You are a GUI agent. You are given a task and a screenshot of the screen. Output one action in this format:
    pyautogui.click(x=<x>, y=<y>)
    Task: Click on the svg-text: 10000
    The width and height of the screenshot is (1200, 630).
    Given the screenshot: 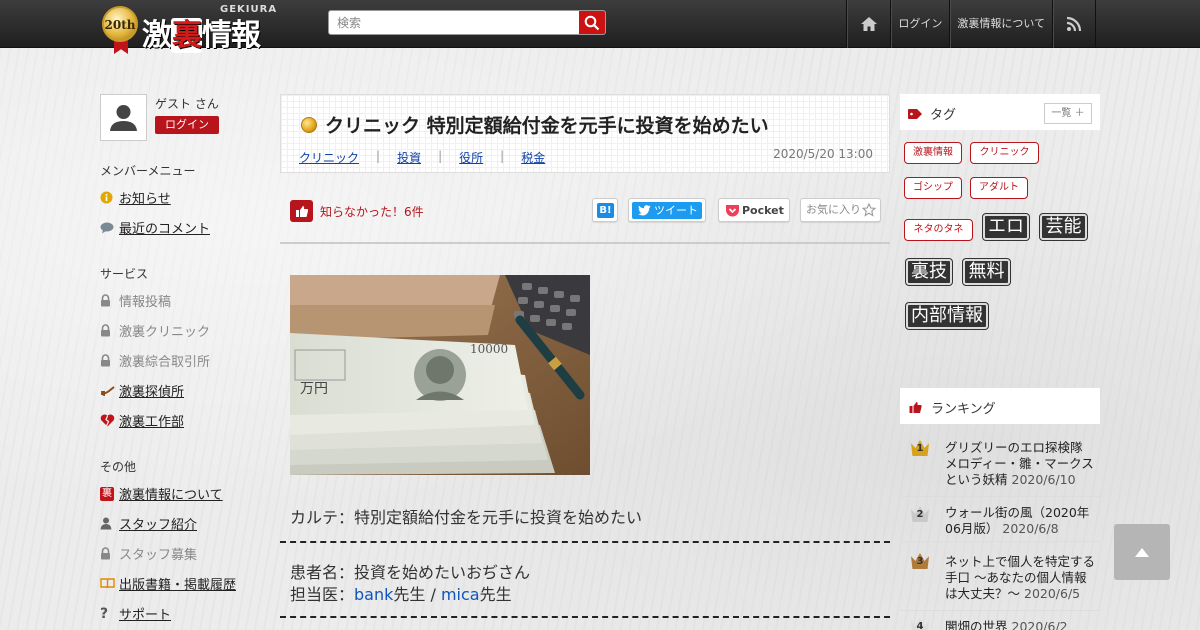 What is the action you would take?
    pyautogui.click(x=489, y=349)
    